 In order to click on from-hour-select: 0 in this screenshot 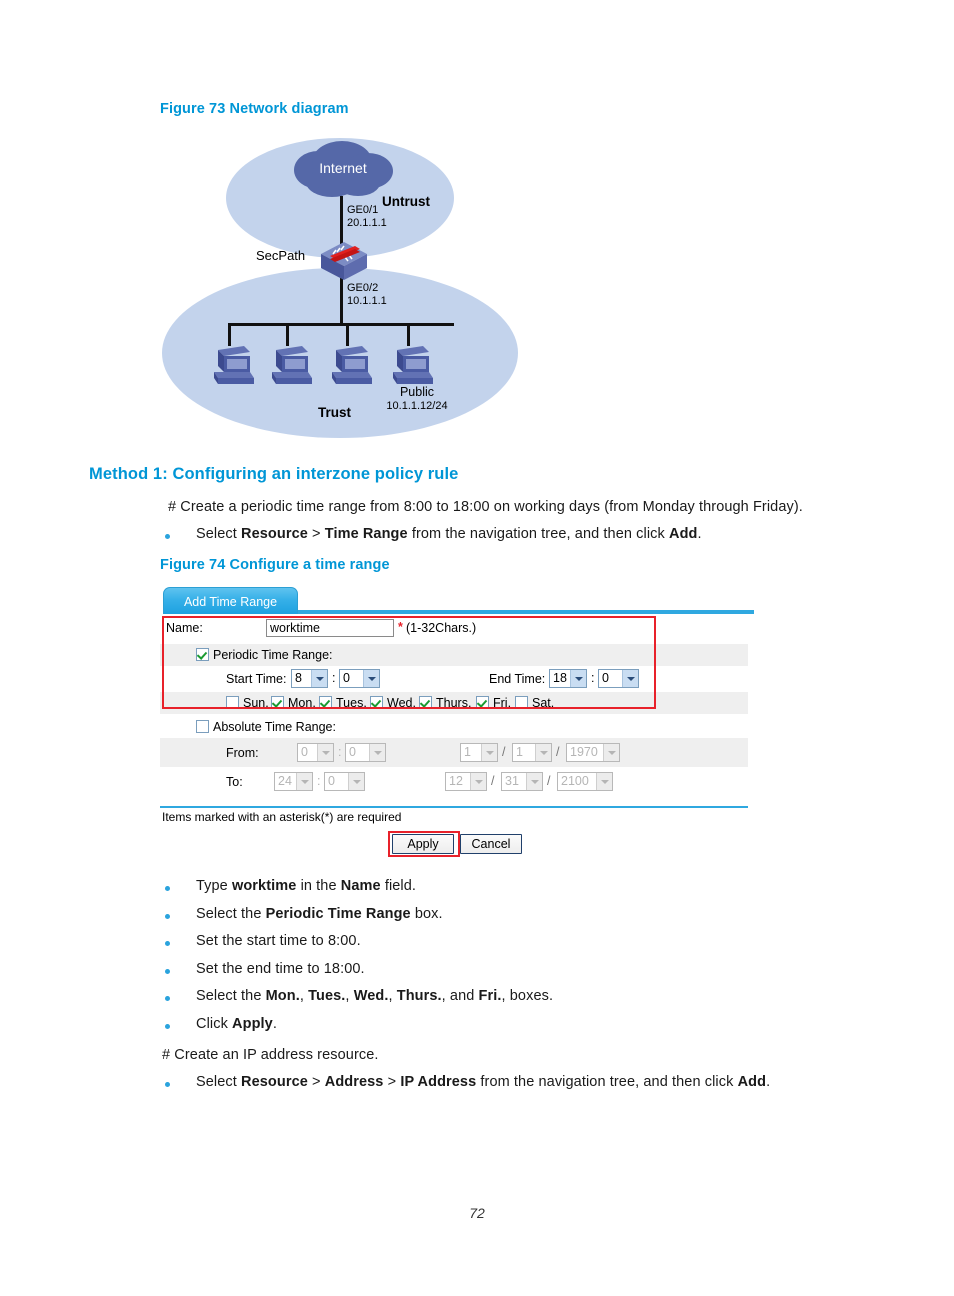, I will do `click(315, 752)`.